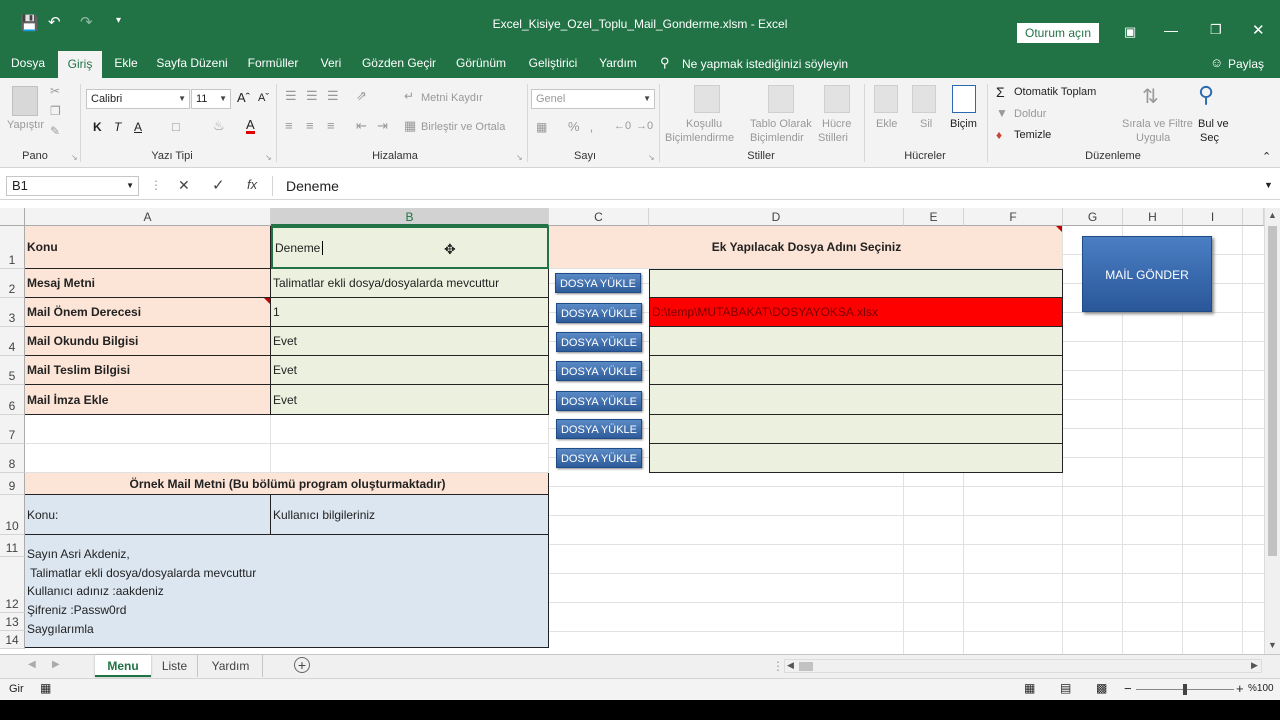 The image size is (1280, 720). What do you see at coordinates (55, 91) in the screenshot?
I see `cut-icon: ✂` at bounding box center [55, 91].